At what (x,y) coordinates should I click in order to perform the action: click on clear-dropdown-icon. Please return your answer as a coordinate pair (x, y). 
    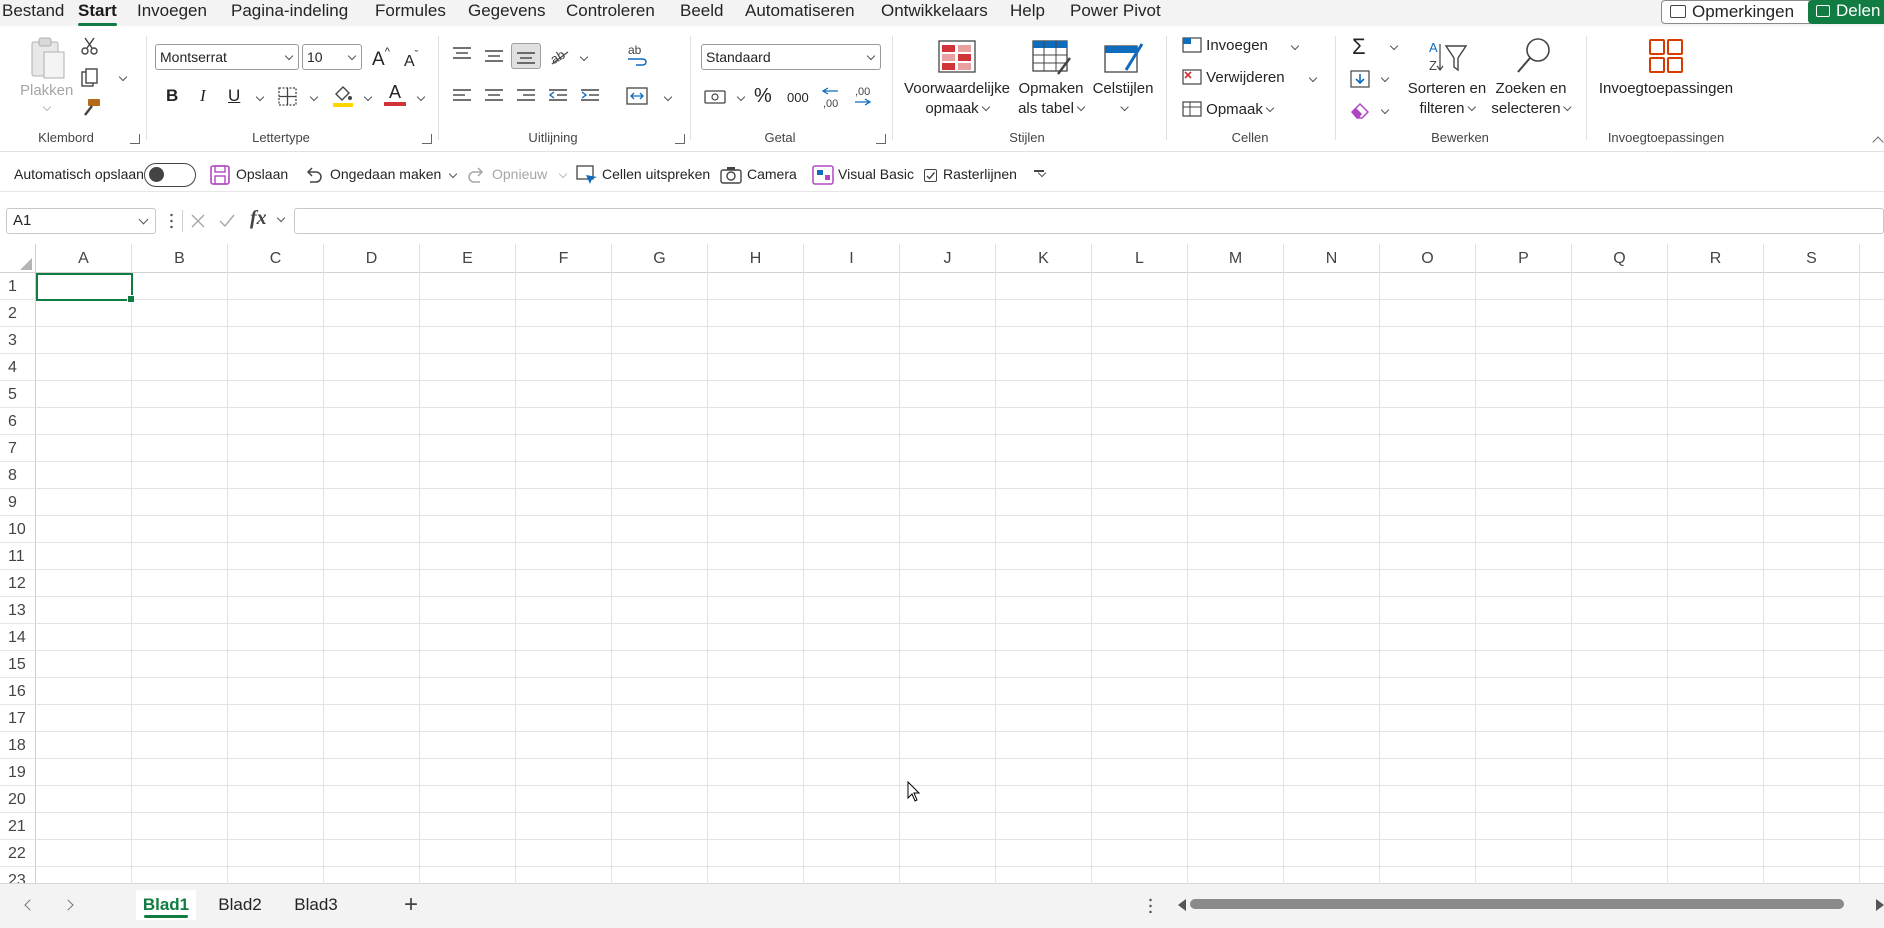
    Looking at the image, I should click on (1385, 110).